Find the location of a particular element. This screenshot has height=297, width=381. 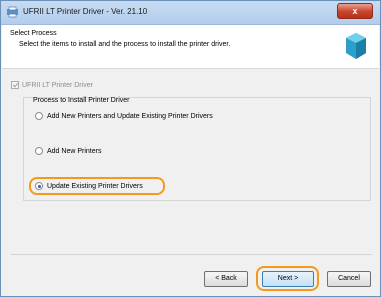

cancel-button: Cancel is located at coordinates (349, 279).